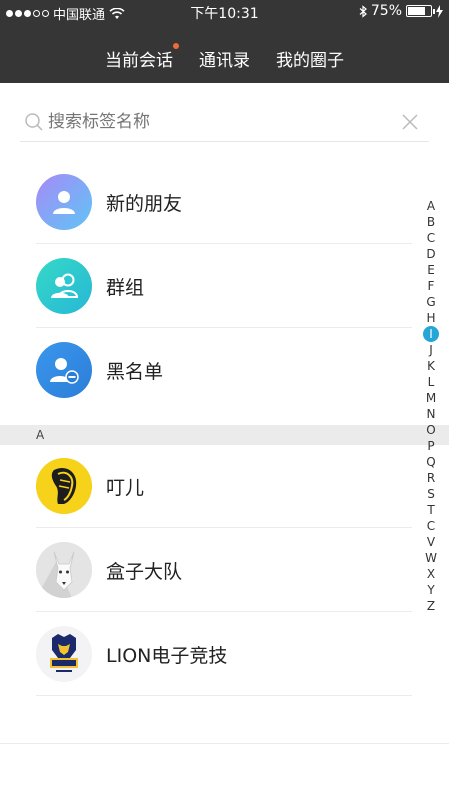 This screenshot has height=800, width=449. Describe the element at coordinates (144, 204) in the screenshot. I see `list-item-label: 新的朋友` at that location.